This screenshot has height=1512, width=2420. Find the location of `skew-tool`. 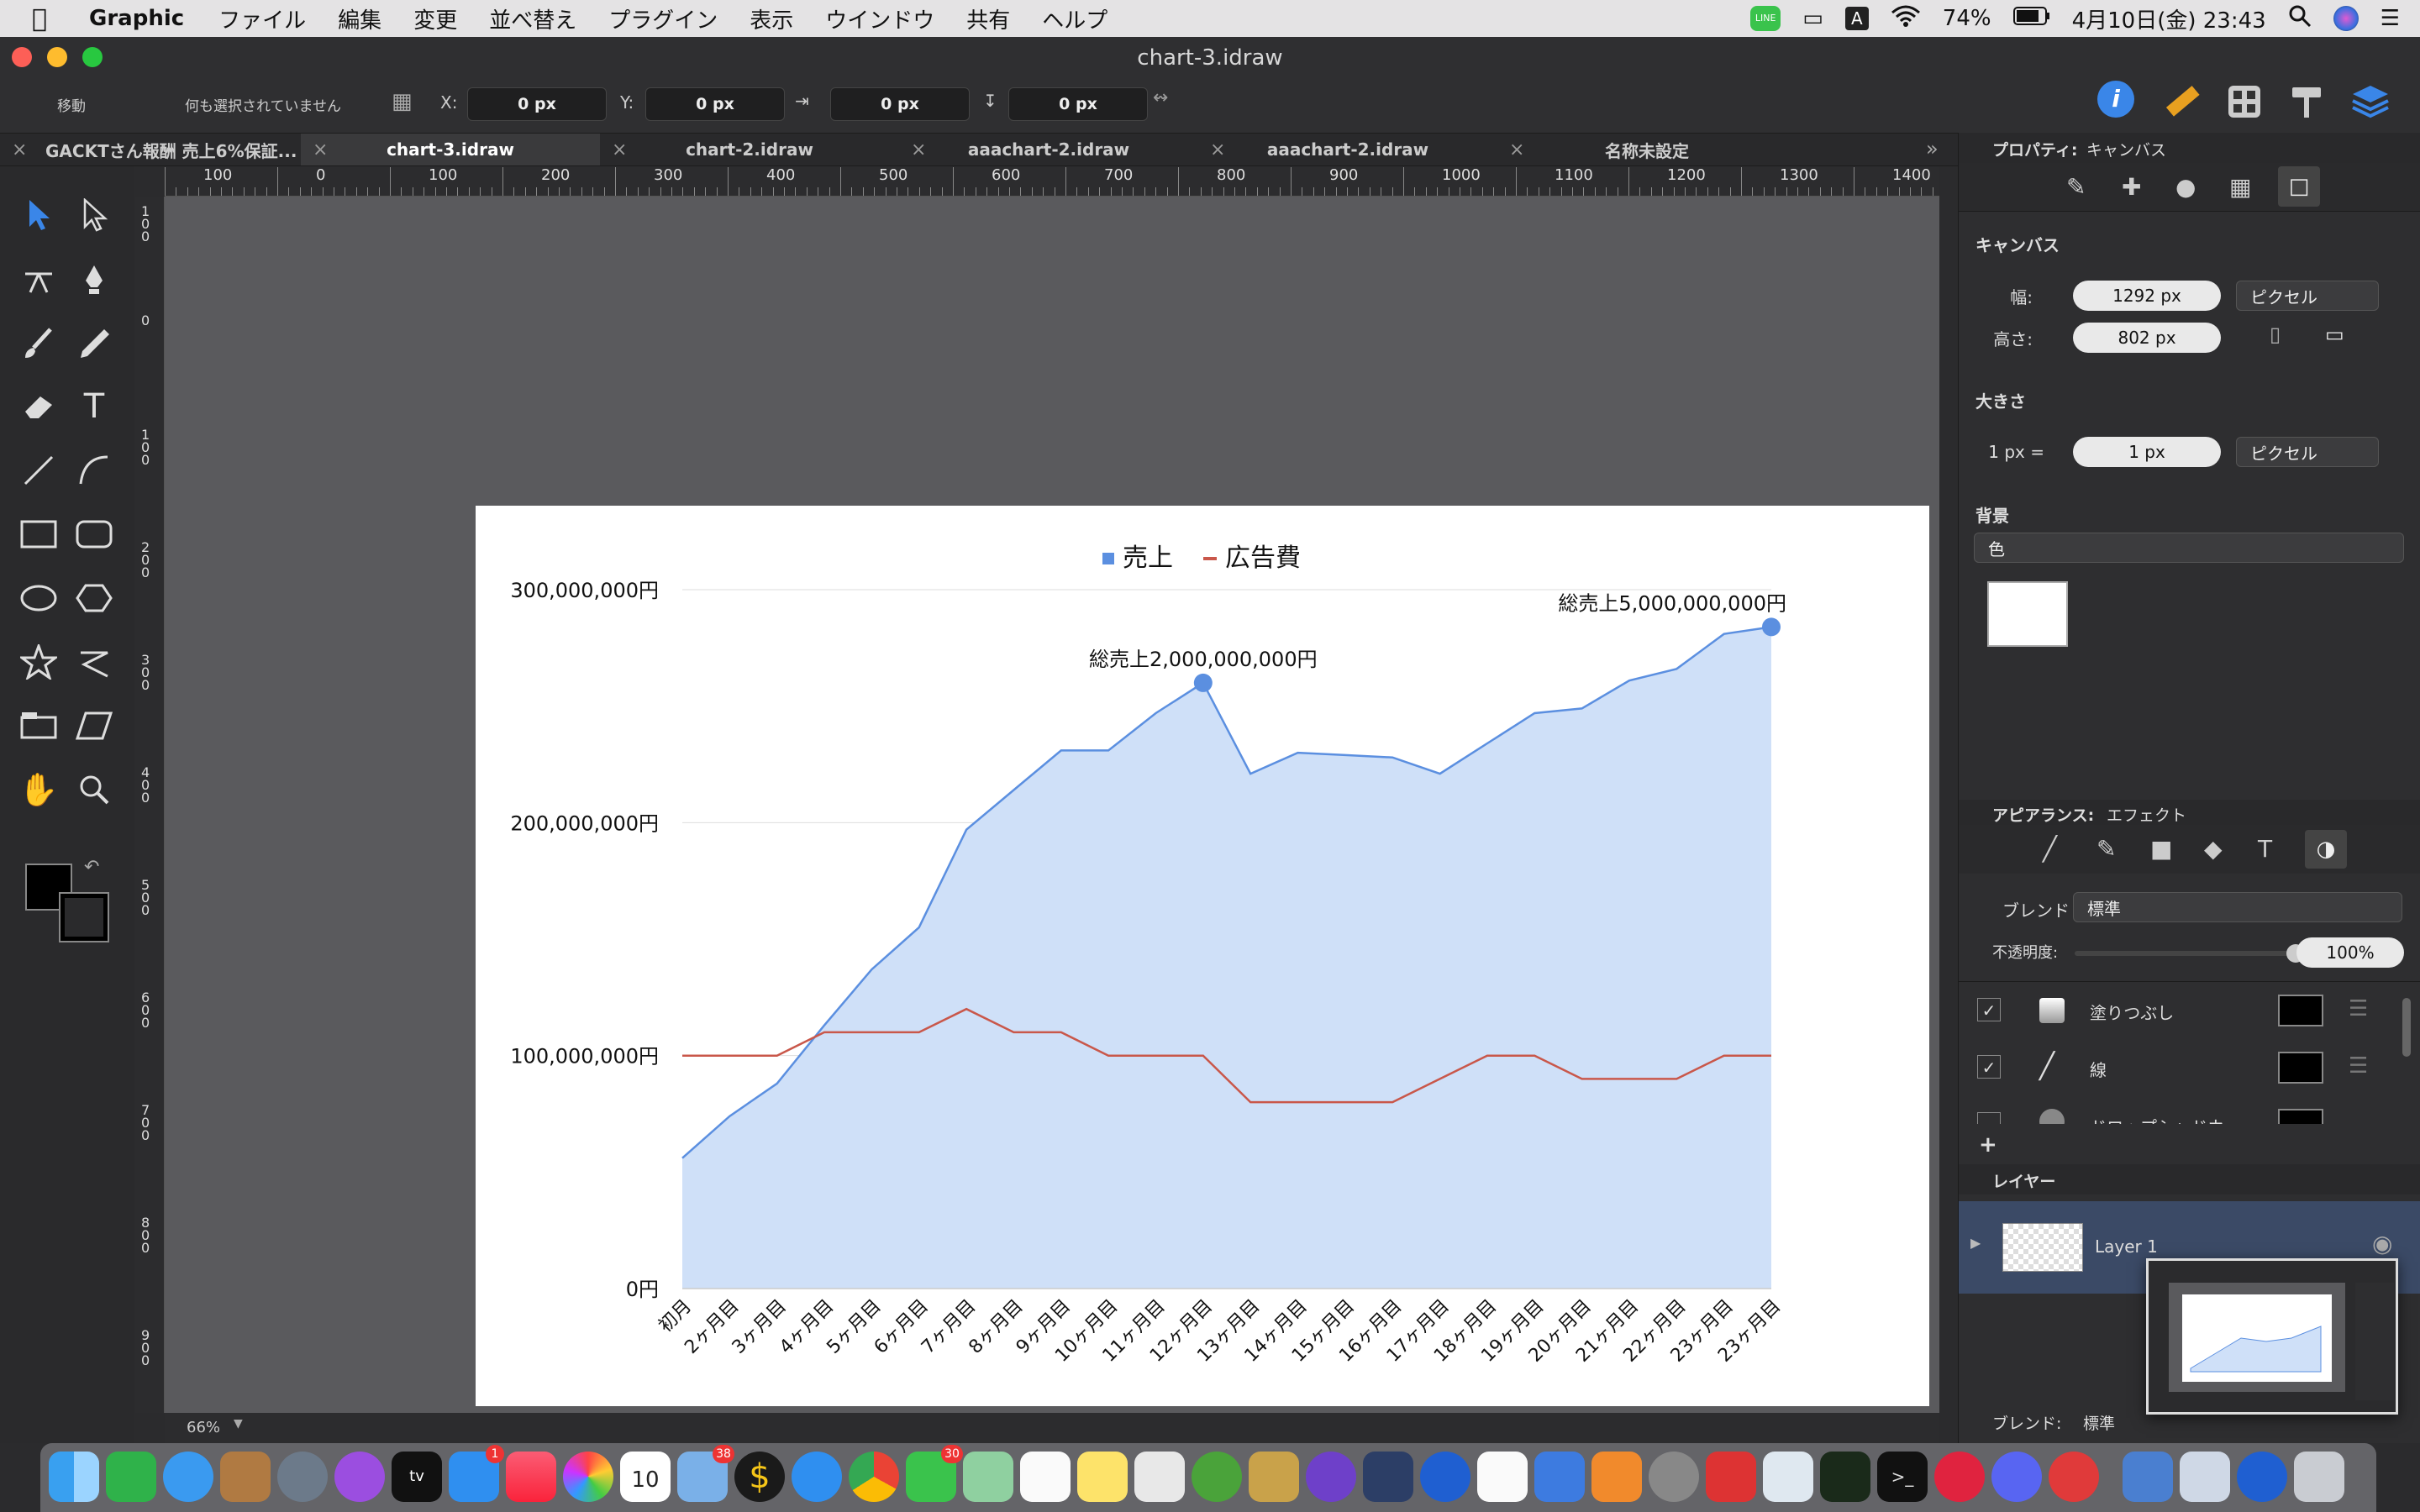

skew-tool is located at coordinates (94, 725).